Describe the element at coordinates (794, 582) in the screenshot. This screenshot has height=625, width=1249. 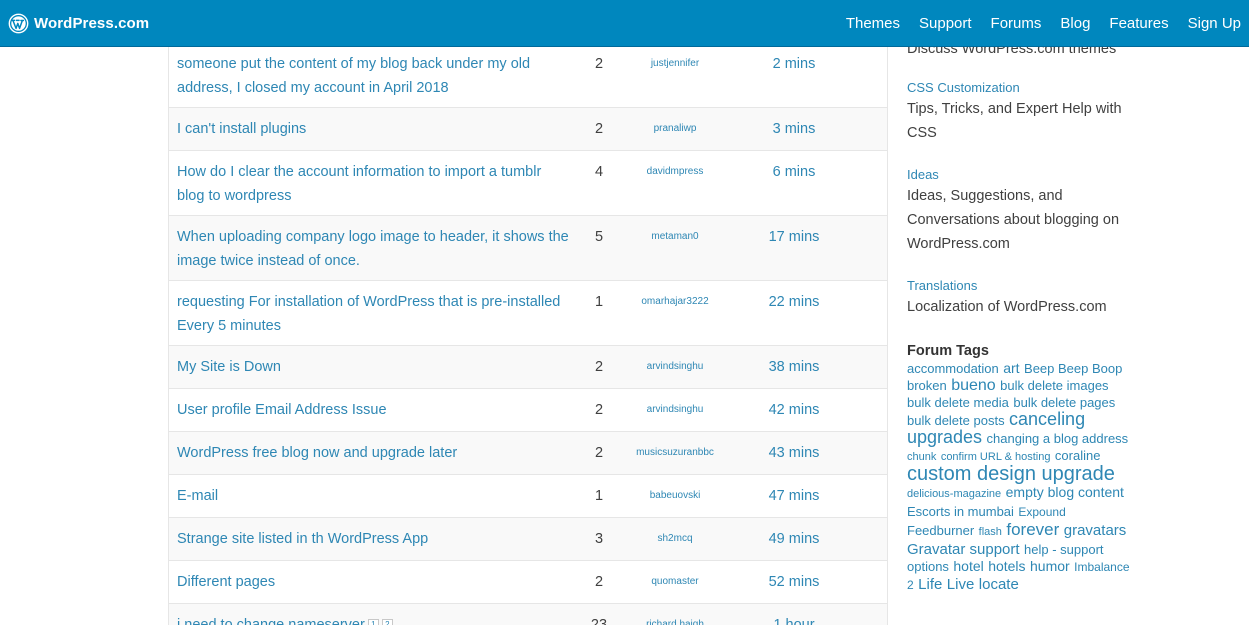
I see `topic-freshness-link: 52 mins` at that location.